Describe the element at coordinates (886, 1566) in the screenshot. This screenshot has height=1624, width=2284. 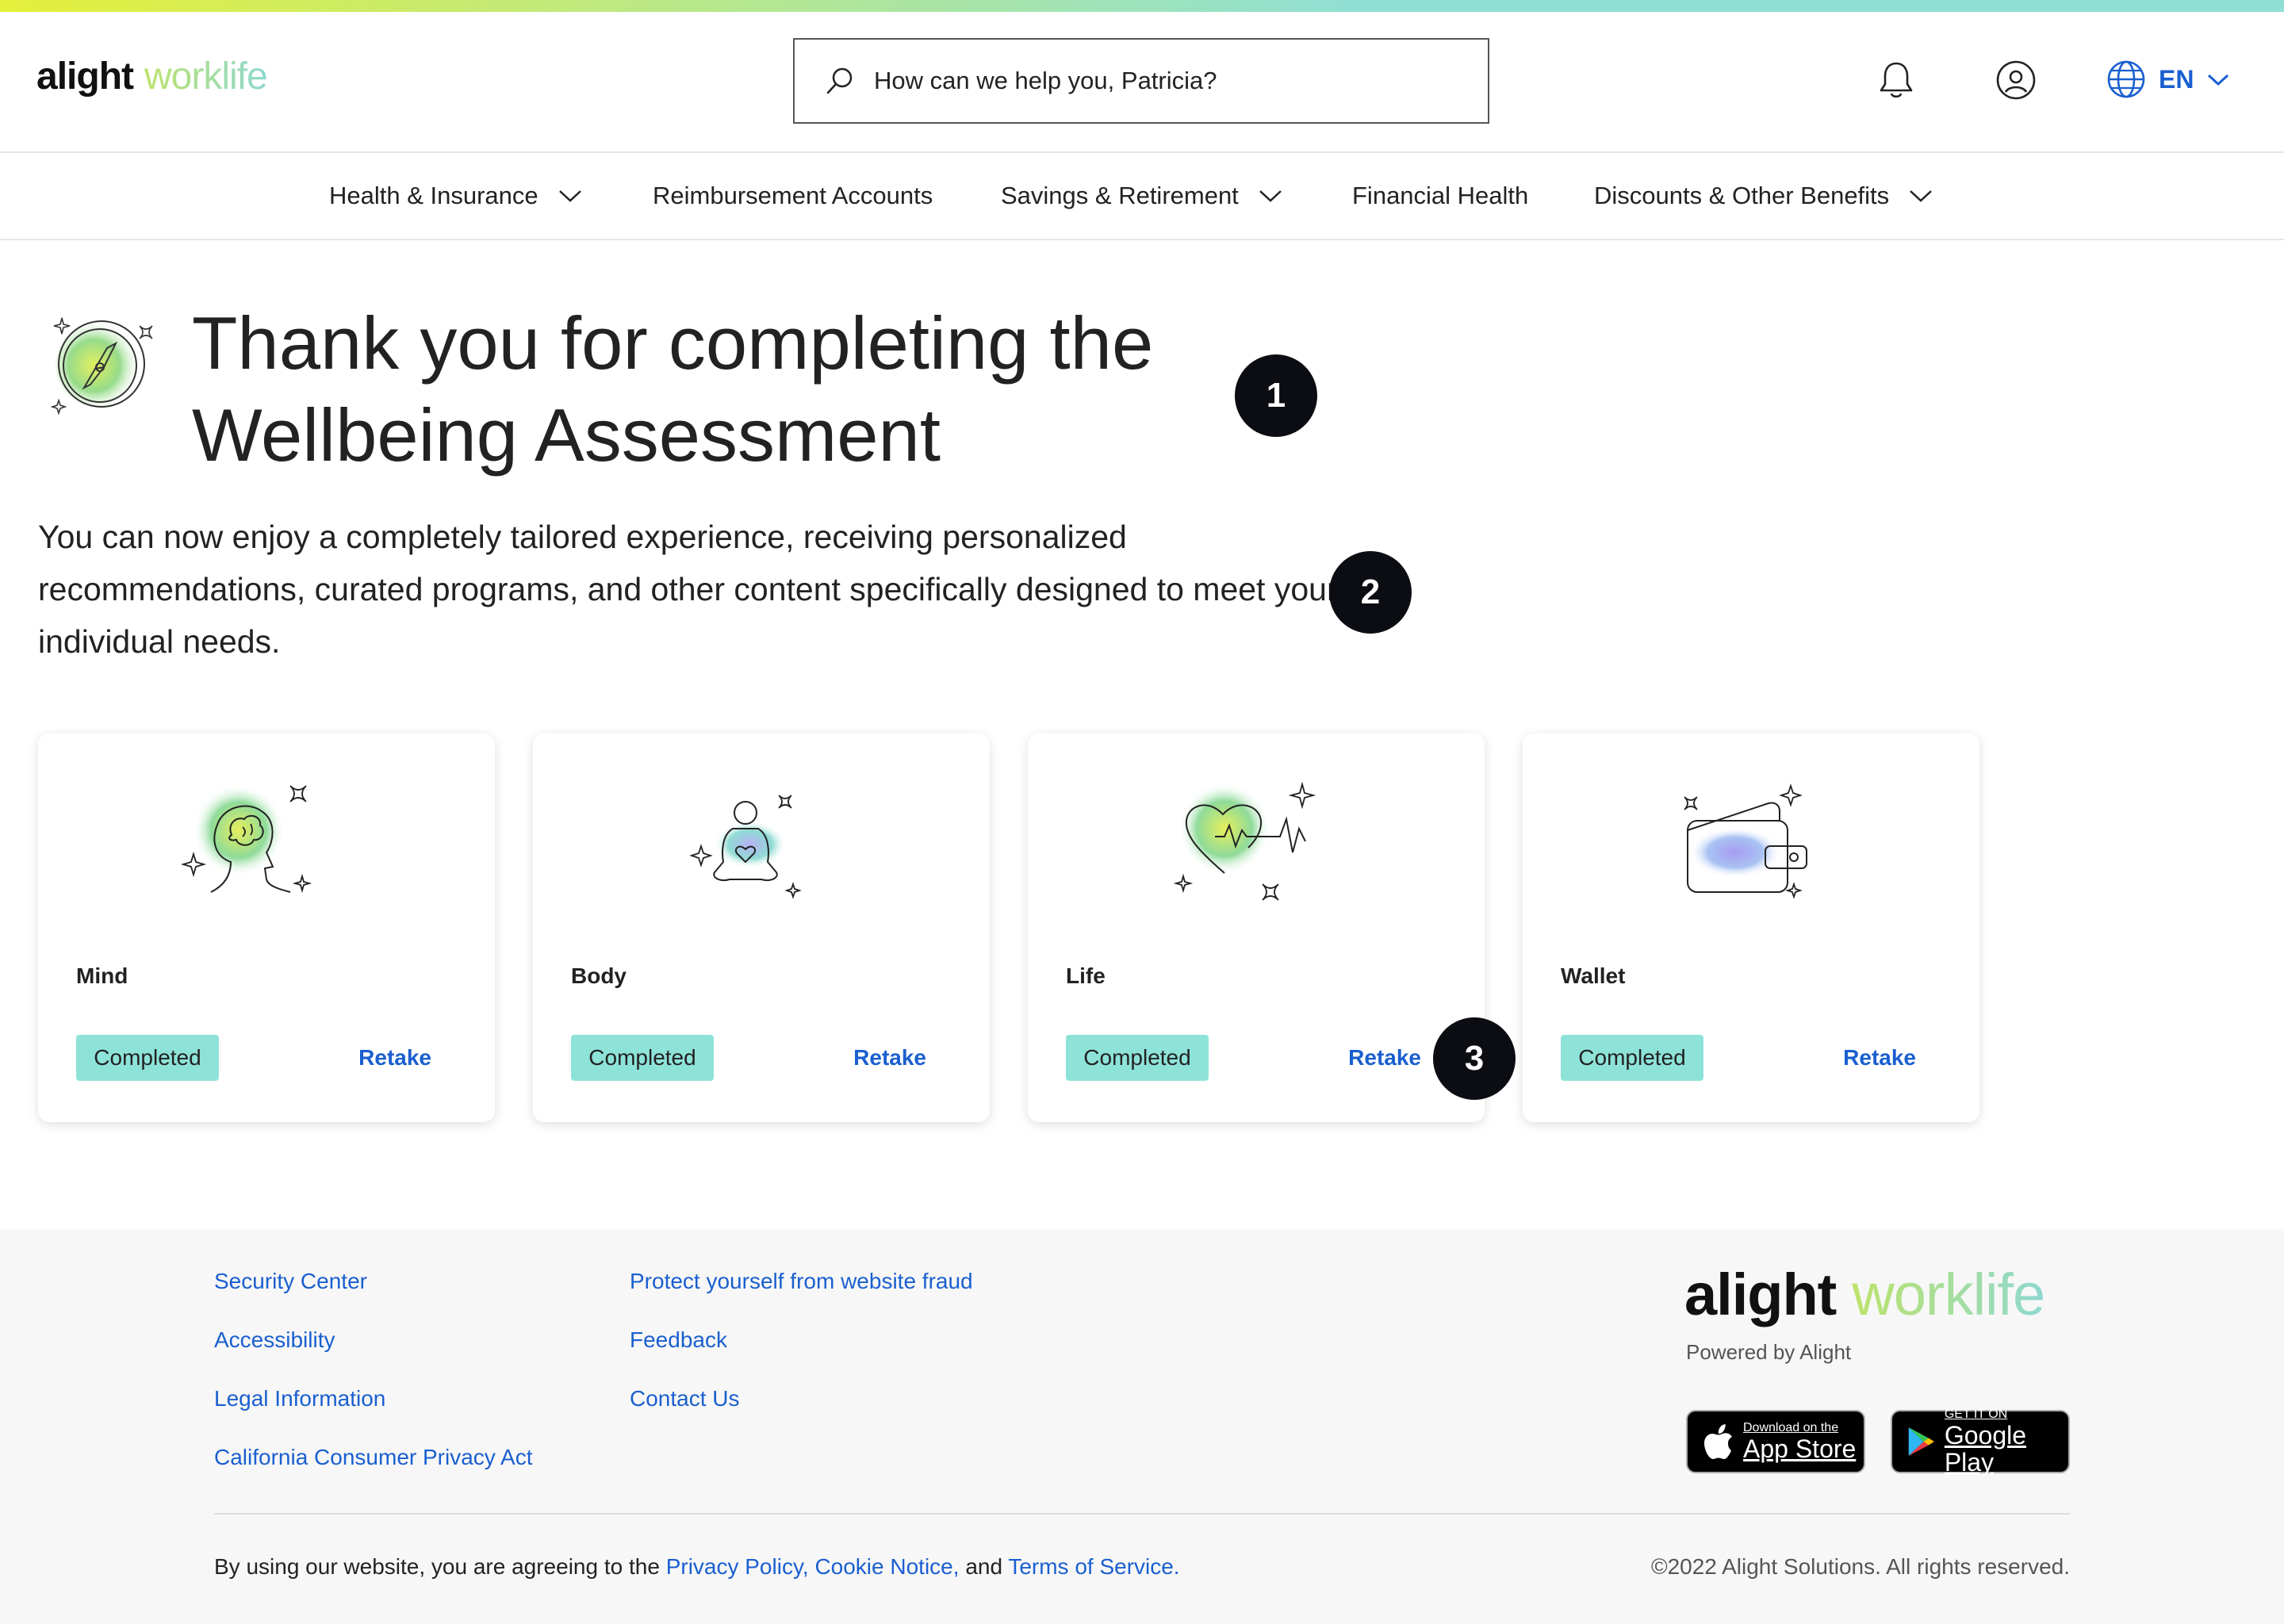
I see `cookie-notice-link: Cookie Notice,` at that location.